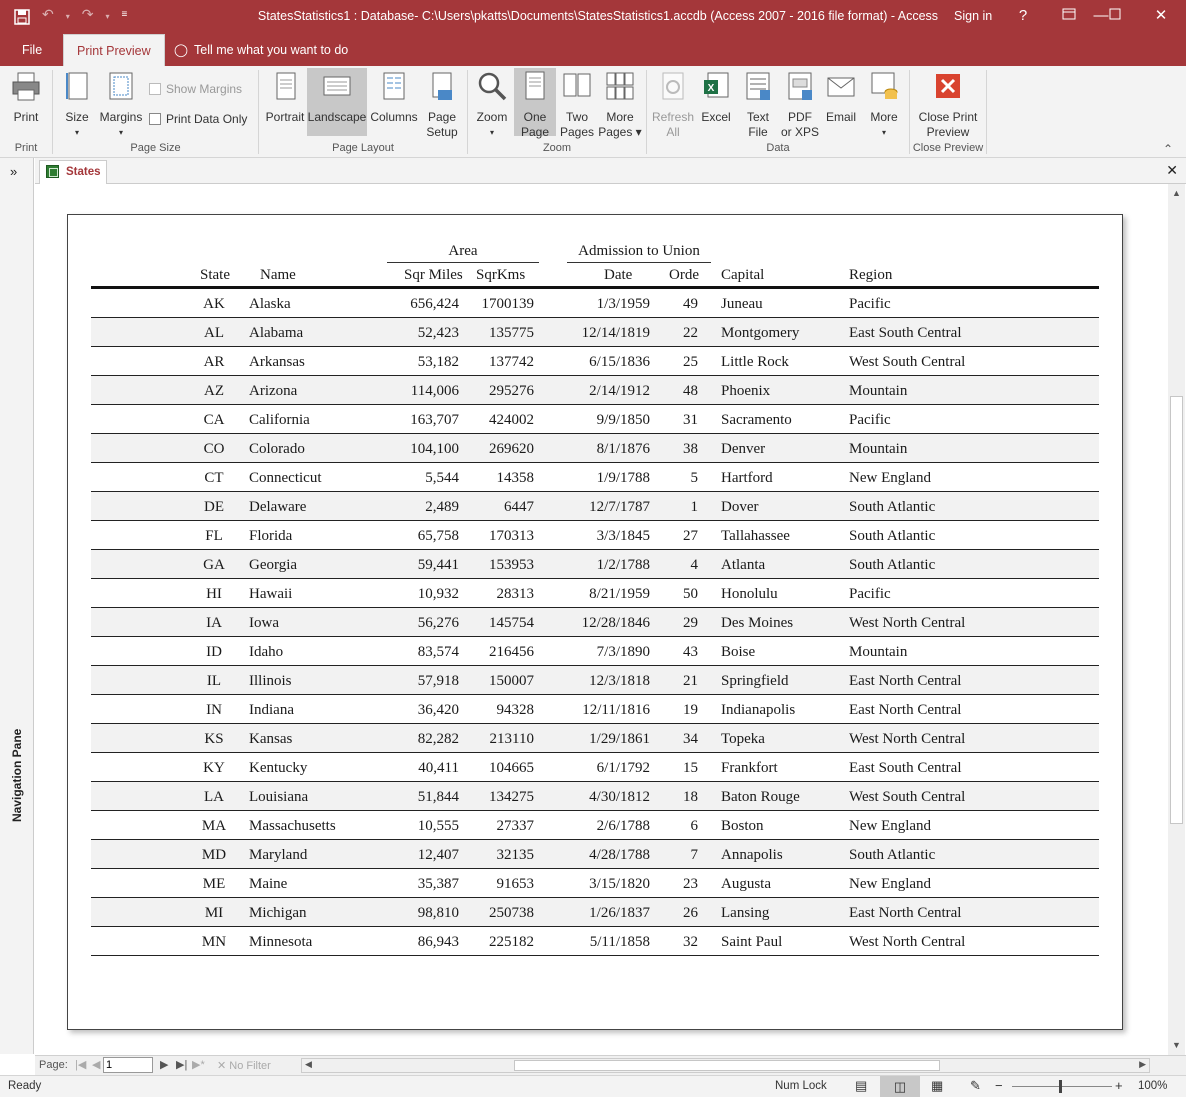 Image resolution: width=1186 pixels, height=1097 pixels. Describe the element at coordinates (442, 105) in the screenshot. I see `page-setup-button: Page Setup` at that location.